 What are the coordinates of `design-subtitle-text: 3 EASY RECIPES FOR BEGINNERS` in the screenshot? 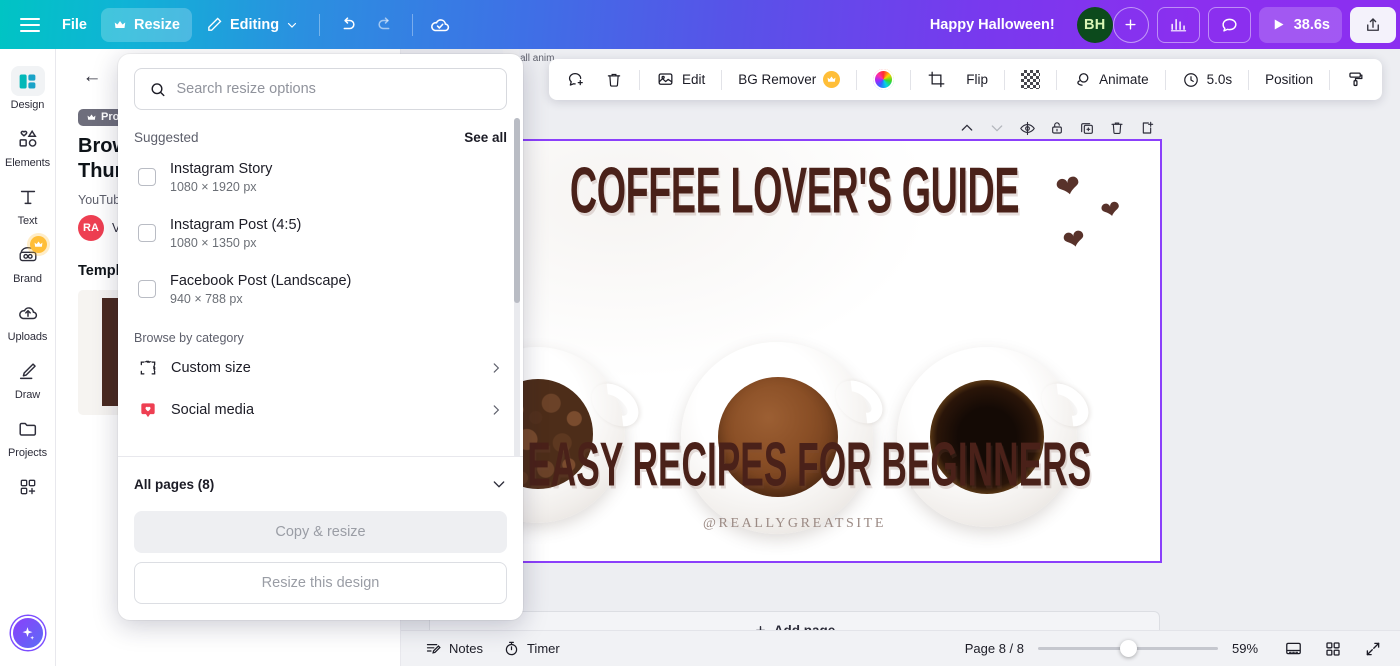 It's located at (794, 464).